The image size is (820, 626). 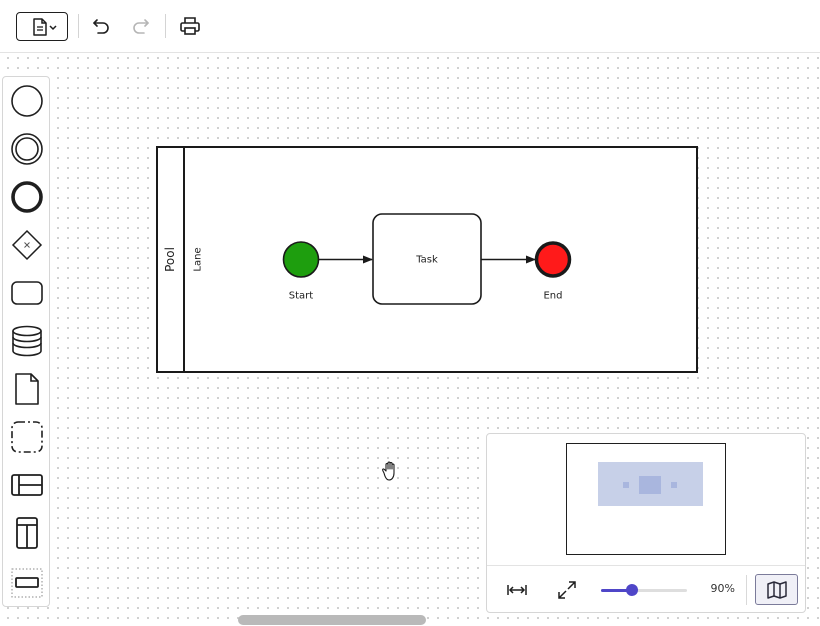 I want to click on horizontal-scrollbar, so click(x=332, y=620).